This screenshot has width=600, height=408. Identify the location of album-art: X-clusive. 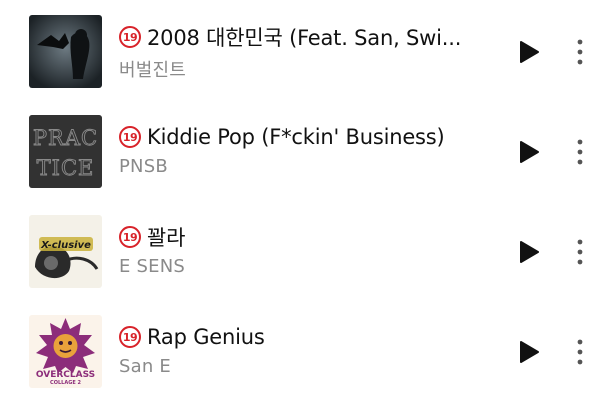
(65, 251).